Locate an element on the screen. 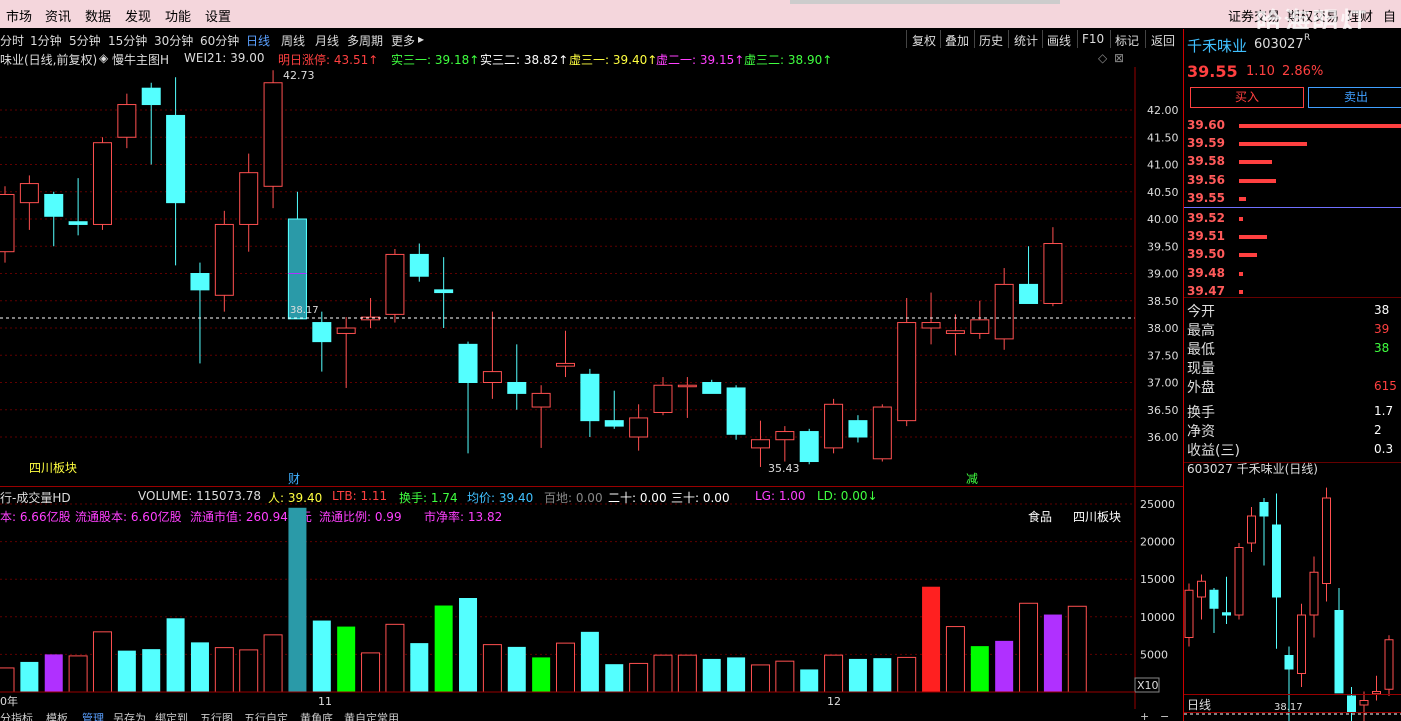 The height and width of the screenshot is (721, 1401). price-change: 1.10 is located at coordinates (1260, 71).